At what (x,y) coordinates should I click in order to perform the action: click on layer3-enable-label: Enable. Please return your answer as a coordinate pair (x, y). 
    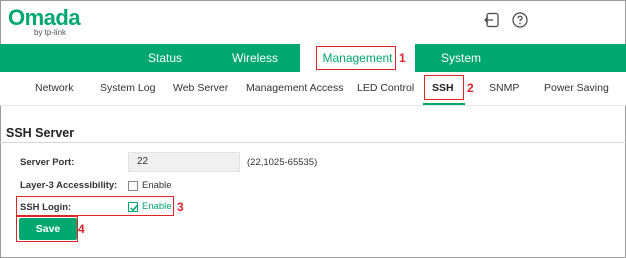
    Looking at the image, I should click on (157, 185).